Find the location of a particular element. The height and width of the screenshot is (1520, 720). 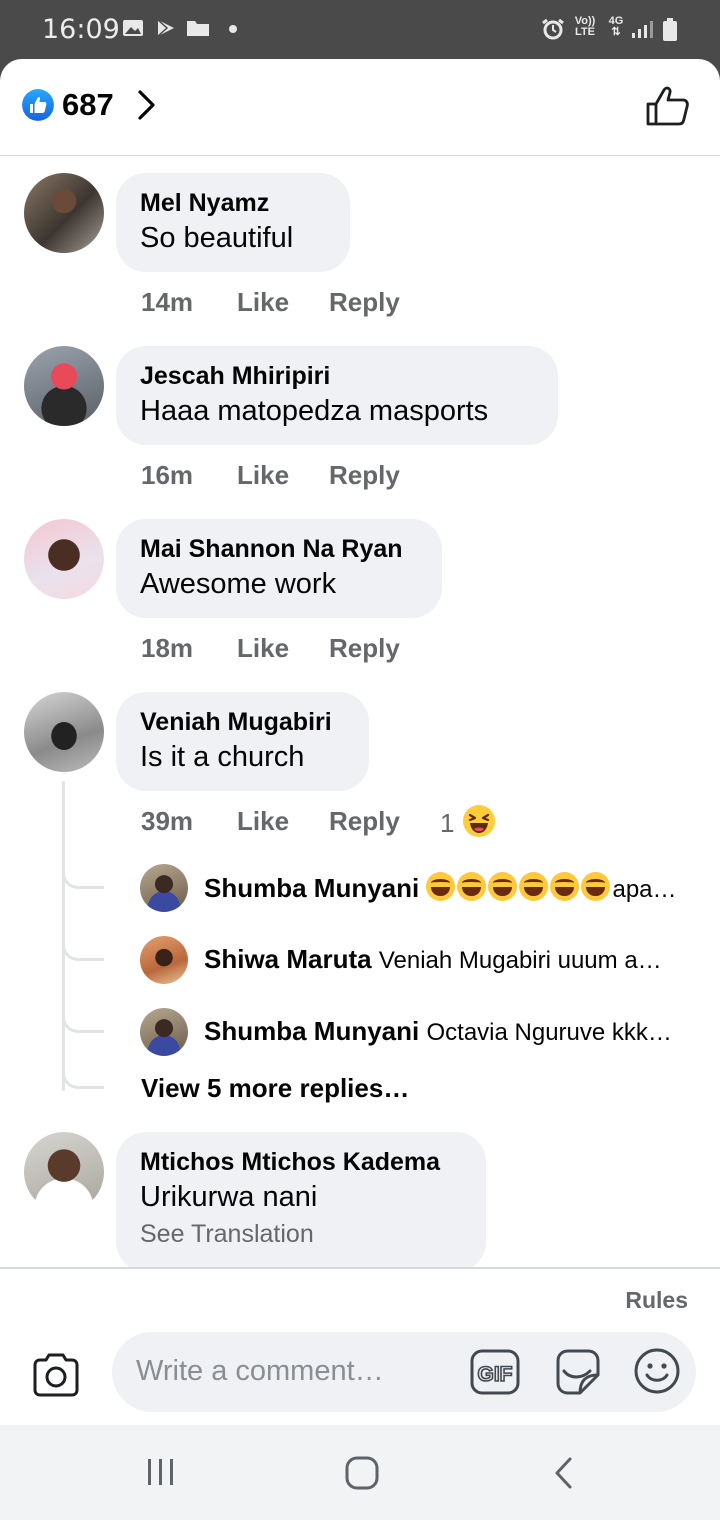

system-nav-bar is located at coordinates (360, 1472).